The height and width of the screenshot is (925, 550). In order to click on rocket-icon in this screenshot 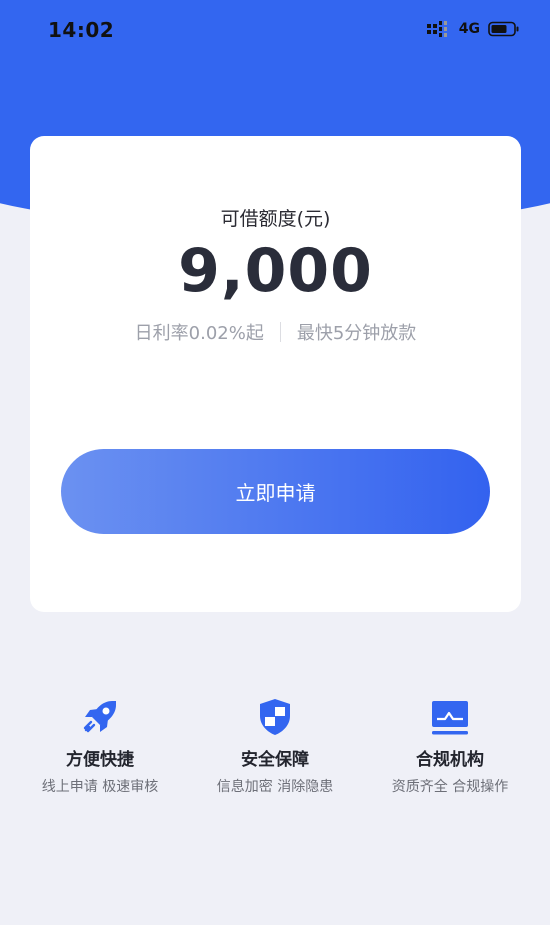, I will do `click(99, 717)`.